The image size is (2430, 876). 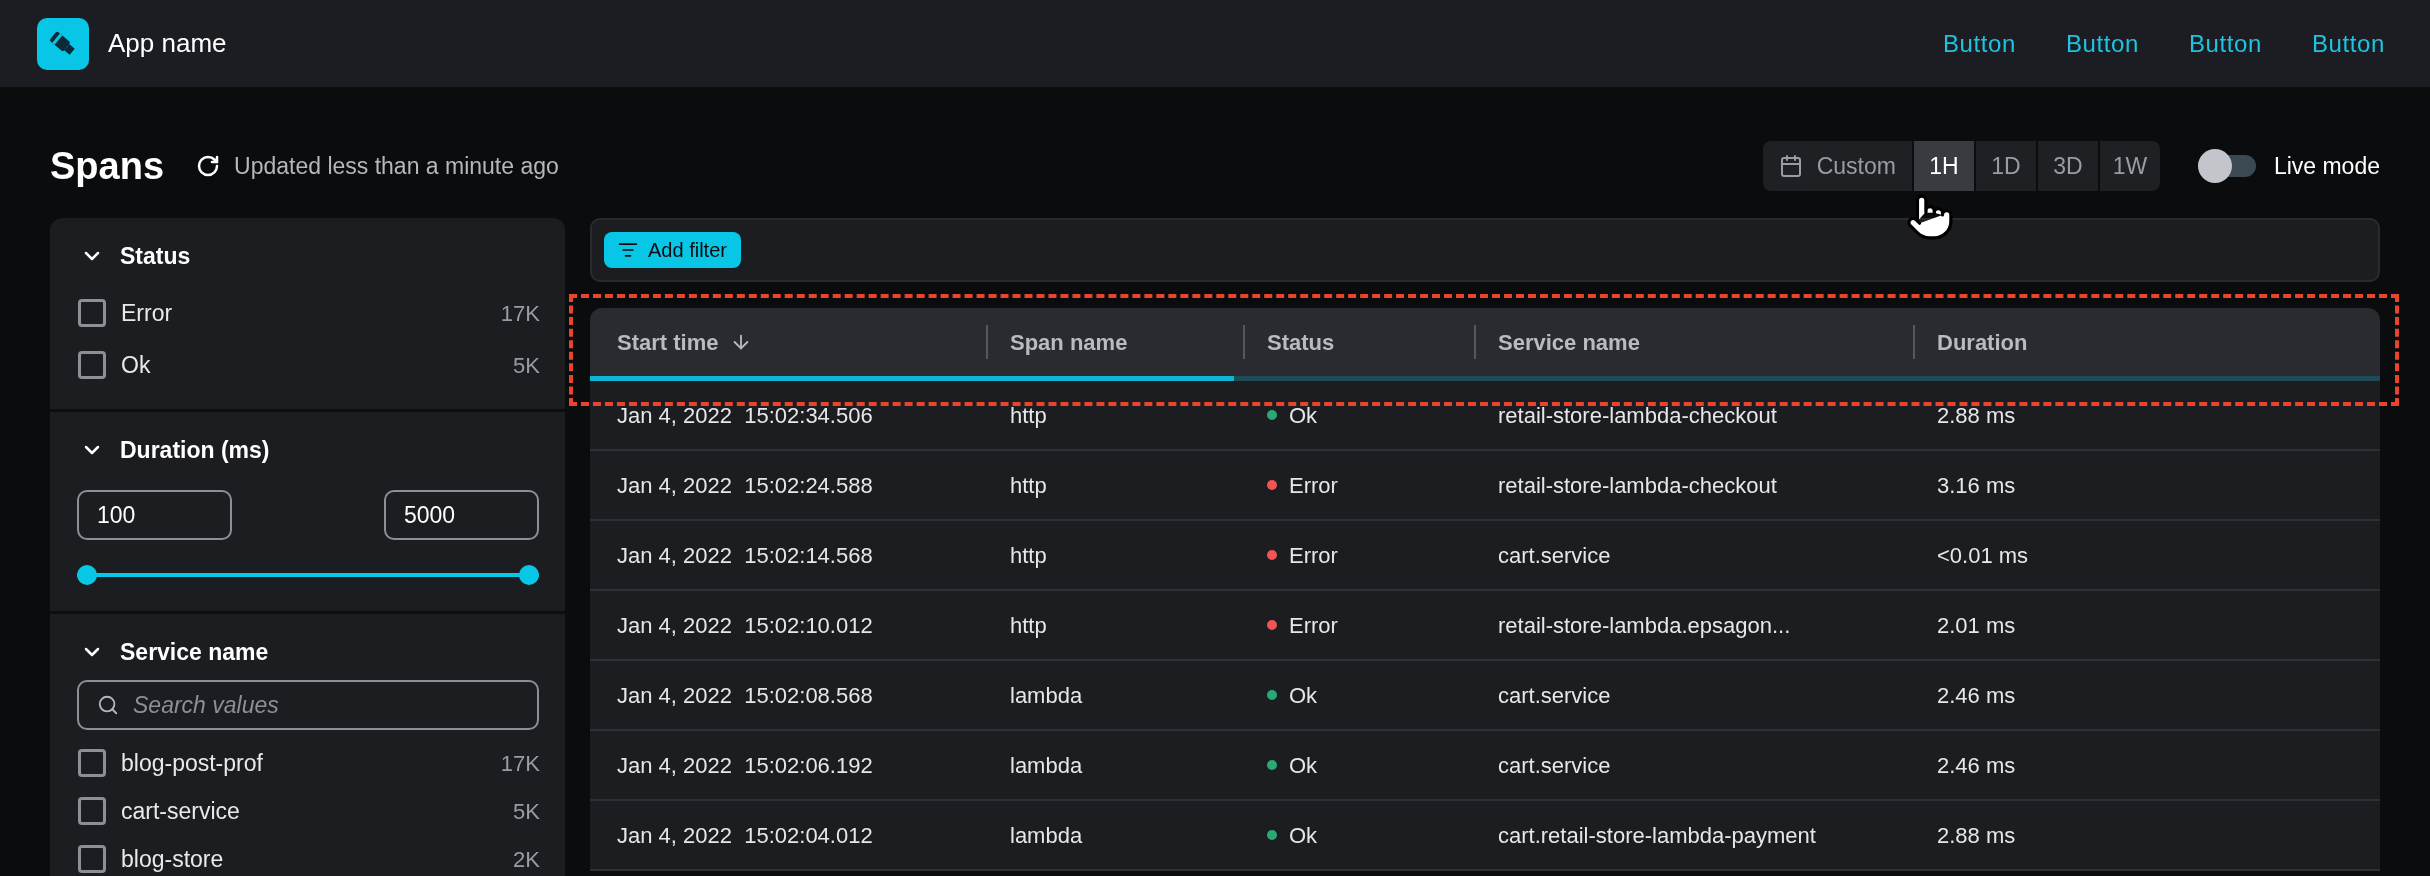 I want to click on column-header: Duration, so click(x=1982, y=342).